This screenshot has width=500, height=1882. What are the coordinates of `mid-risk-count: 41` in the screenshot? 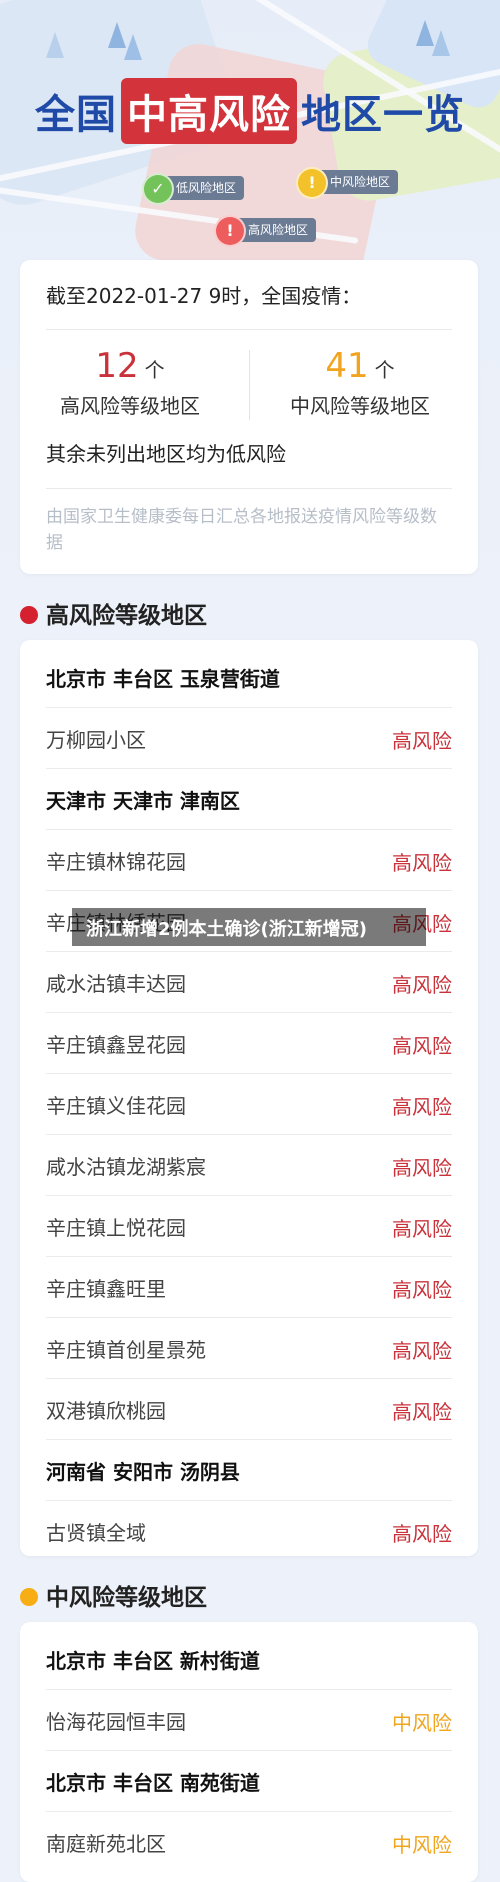 It's located at (347, 366).